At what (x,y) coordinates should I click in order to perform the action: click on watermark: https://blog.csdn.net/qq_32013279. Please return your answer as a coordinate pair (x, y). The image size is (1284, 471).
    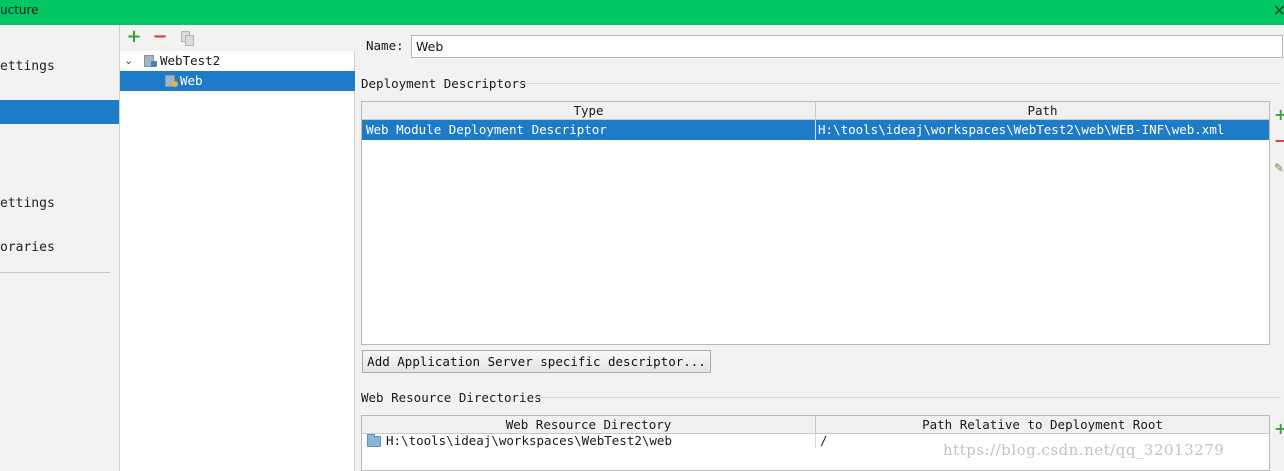
    Looking at the image, I should click on (1084, 450).